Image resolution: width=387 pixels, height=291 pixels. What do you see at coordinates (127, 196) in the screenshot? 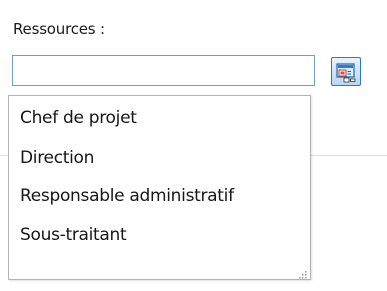
I see `dropdown-option-responsable-administratif: Responsable administratif` at bounding box center [127, 196].